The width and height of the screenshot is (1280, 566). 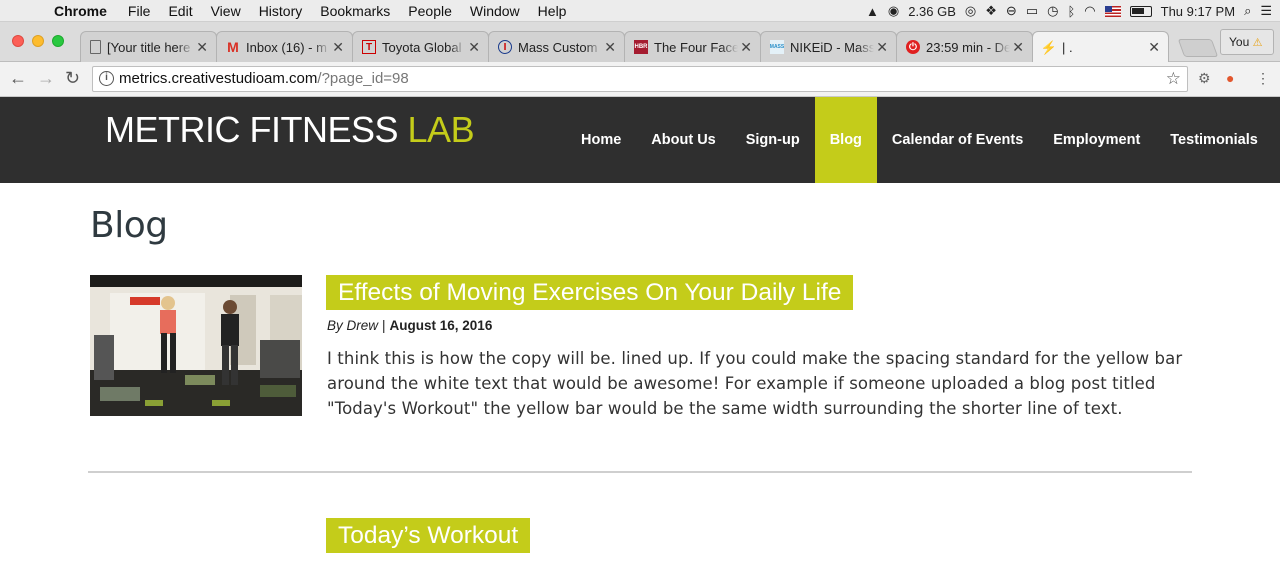 I want to click on minimize-window-button, so click(x=38, y=41).